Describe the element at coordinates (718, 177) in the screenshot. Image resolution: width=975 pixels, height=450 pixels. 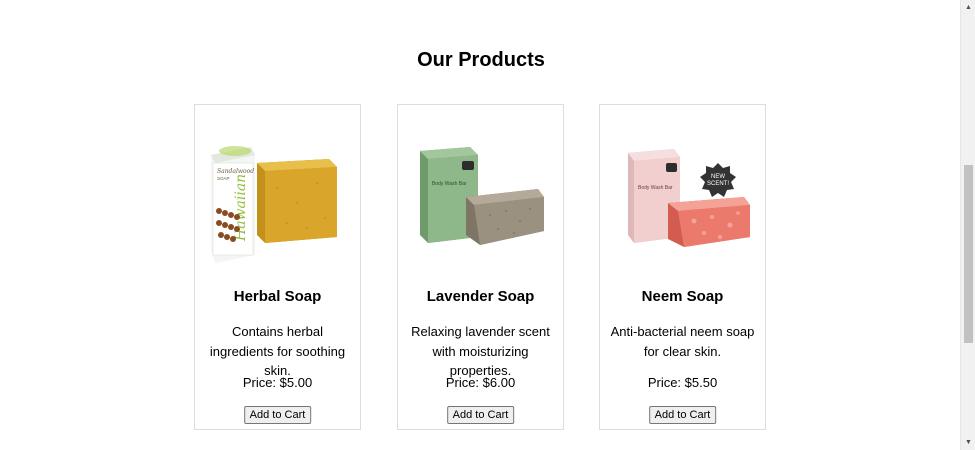
I see `badge-line-1: NEW` at that location.